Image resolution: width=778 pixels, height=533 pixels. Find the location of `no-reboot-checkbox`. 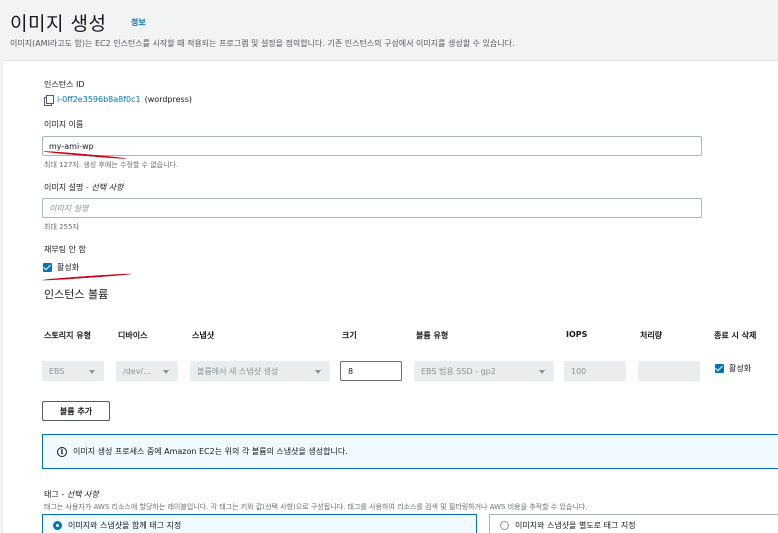

no-reboot-checkbox is located at coordinates (47, 267).